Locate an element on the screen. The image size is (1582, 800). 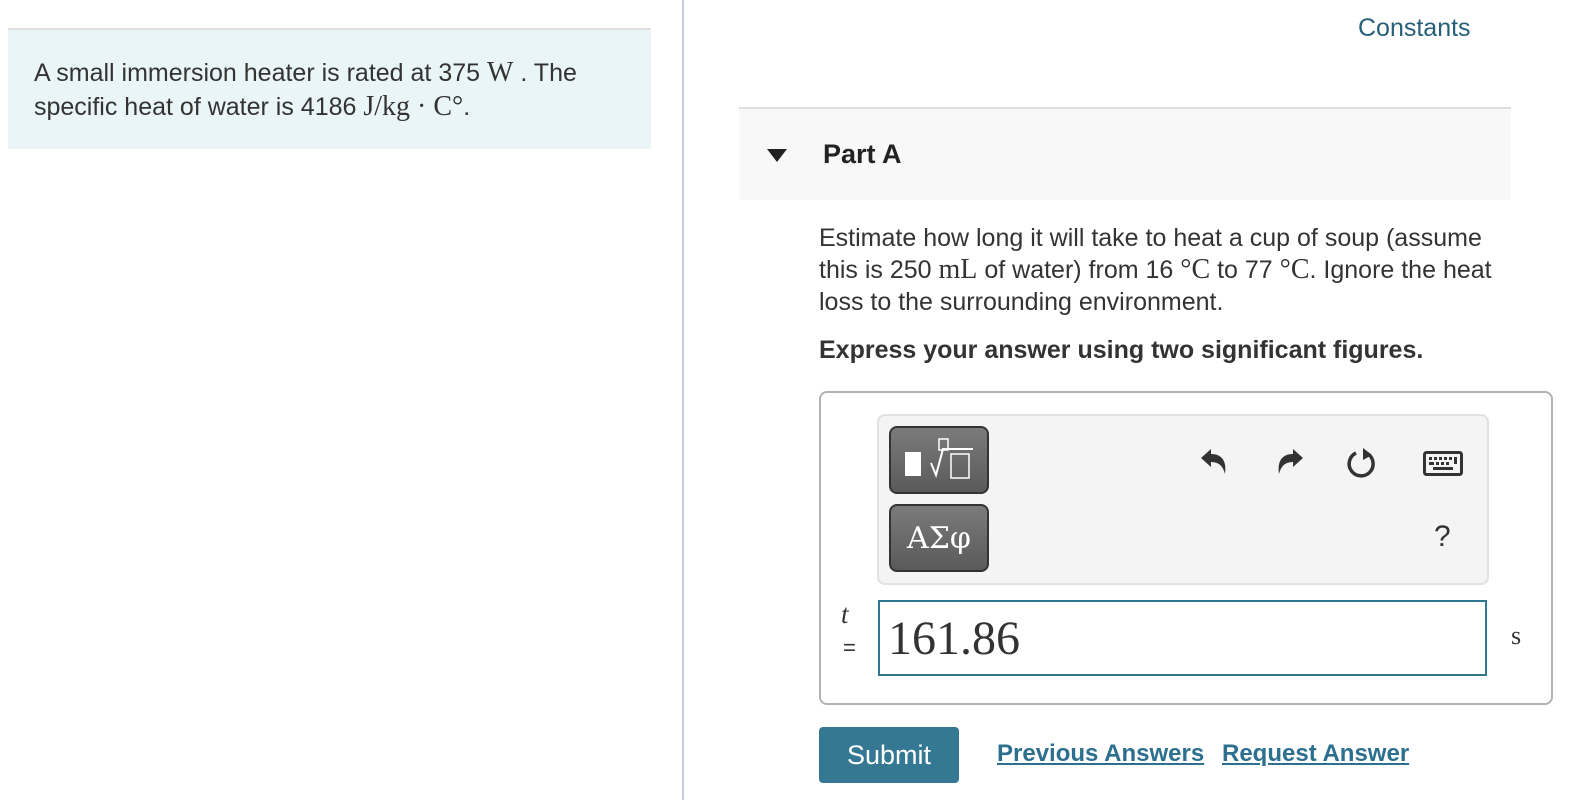
greek-letters-button: ΑΣφ is located at coordinates (939, 538).